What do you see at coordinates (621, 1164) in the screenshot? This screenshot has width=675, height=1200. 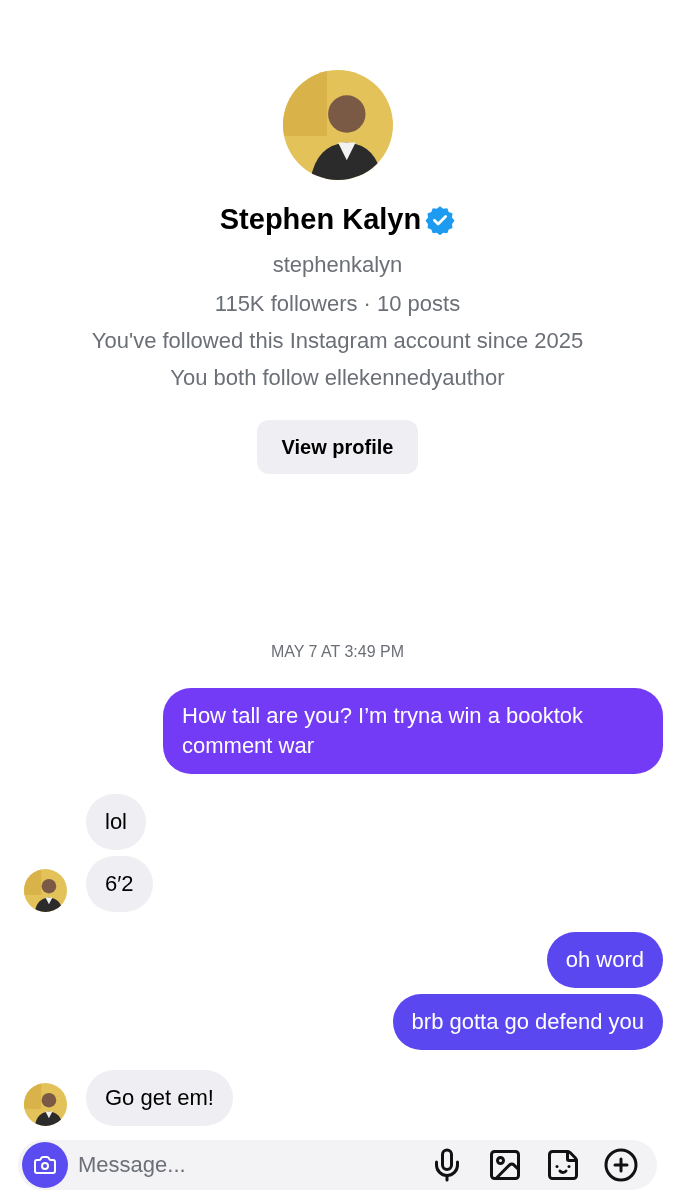 I see `add-icon` at bounding box center [621, 1164].